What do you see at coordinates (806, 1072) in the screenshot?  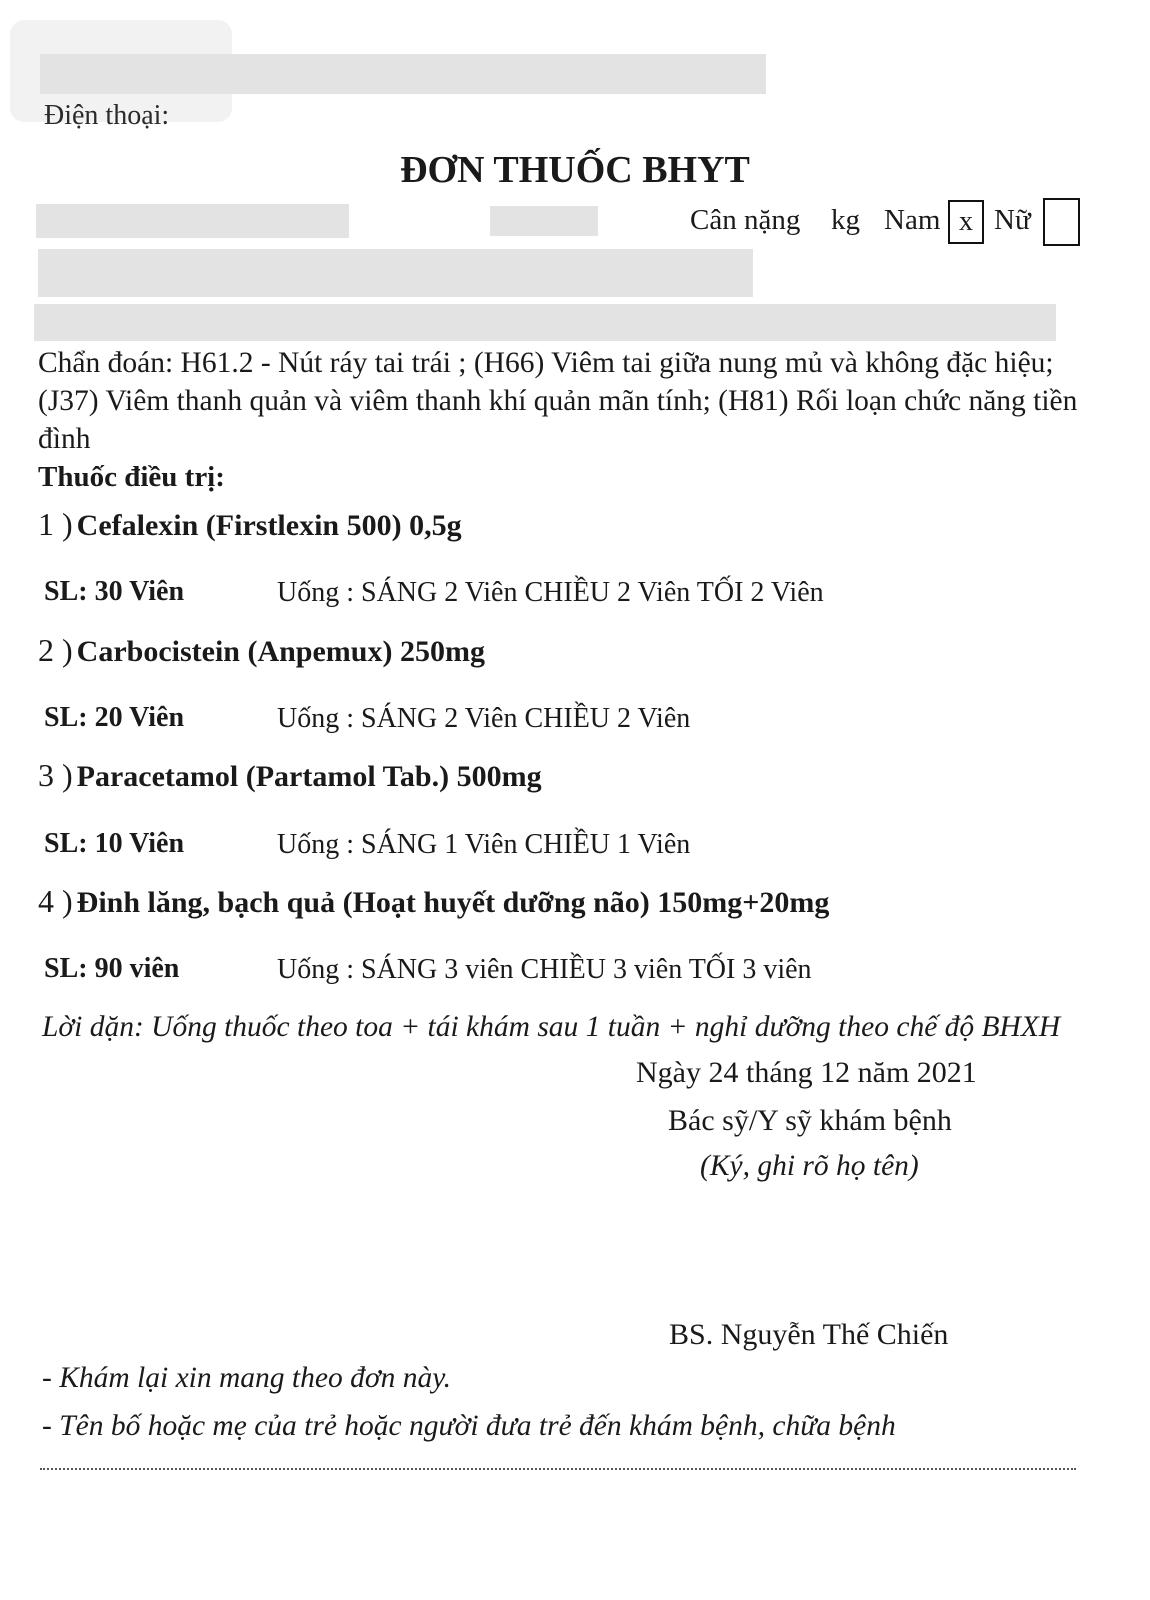 I see `prescription-date: Ngày 24 tháng 12 năm 2021` at bounding box center [806, 1072].